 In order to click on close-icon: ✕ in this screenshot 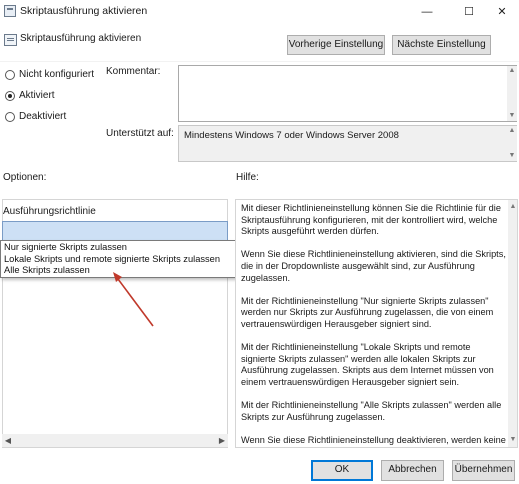, I will do `click(502, 12)`.